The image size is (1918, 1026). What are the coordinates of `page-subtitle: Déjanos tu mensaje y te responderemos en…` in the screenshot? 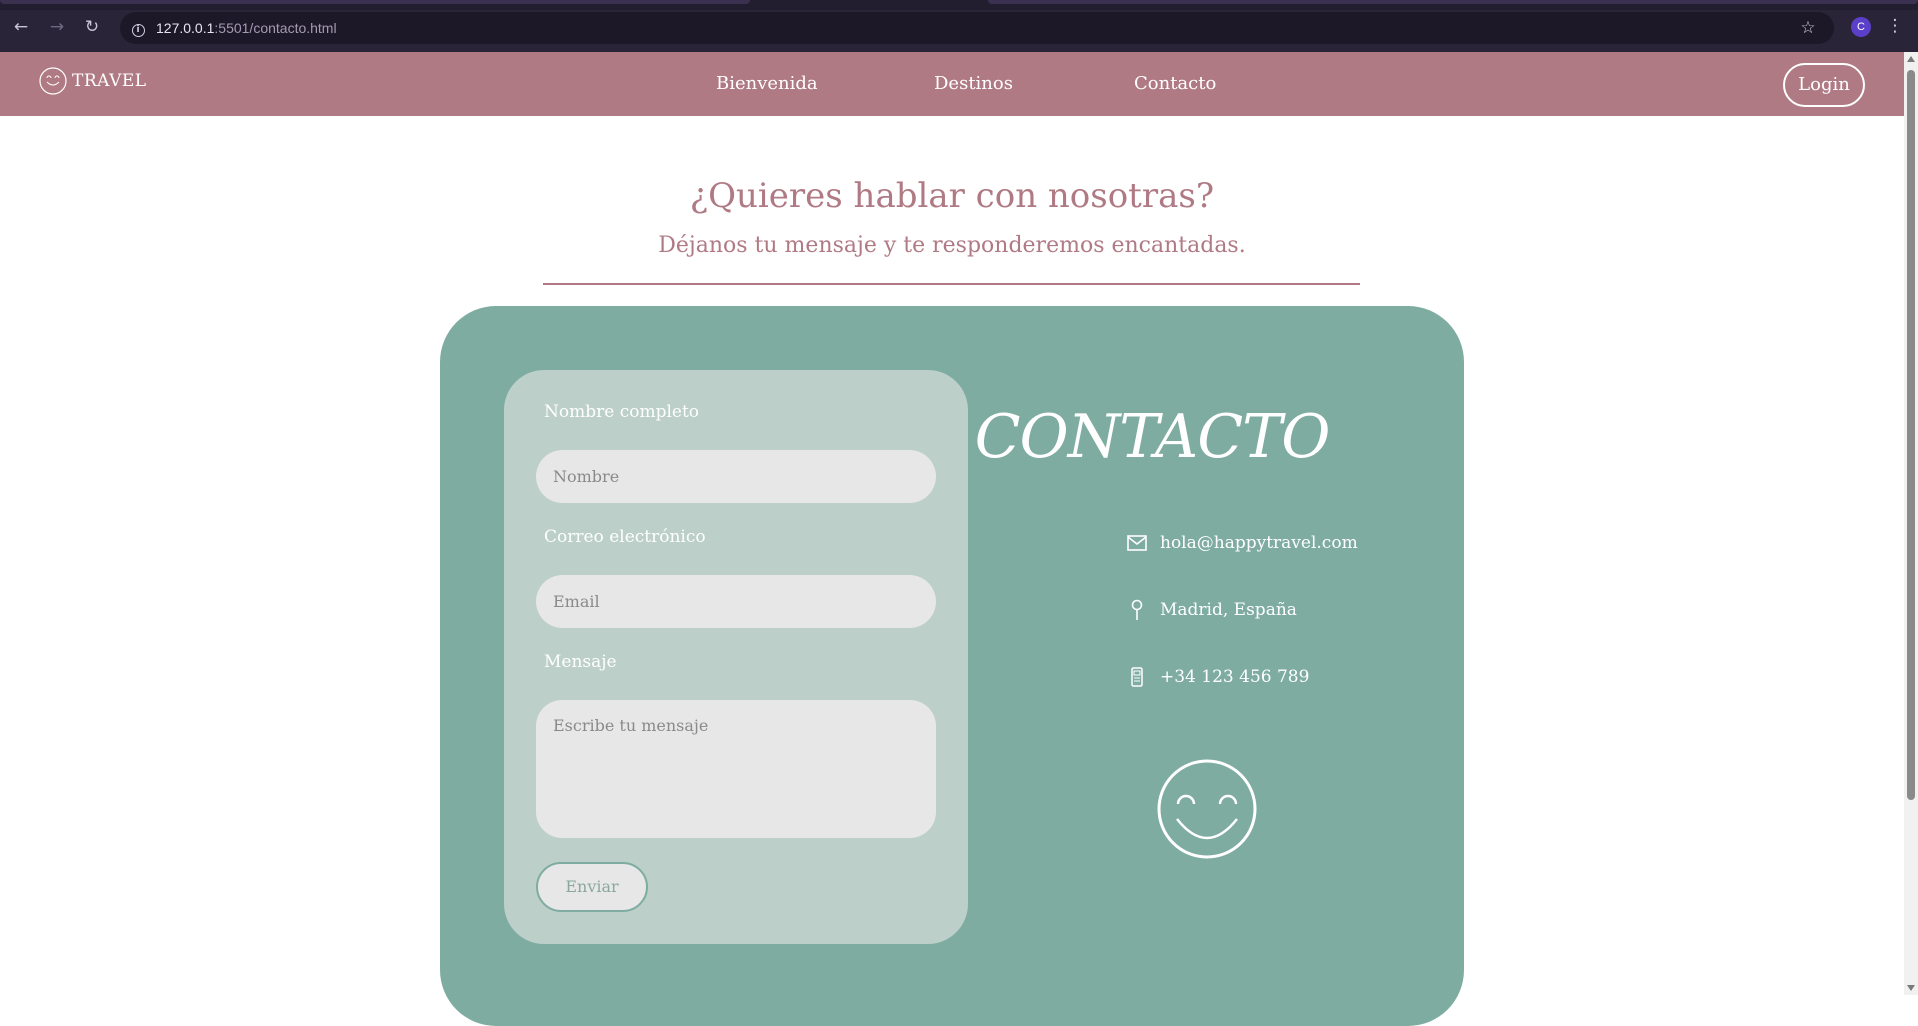 It's located at (952, 245).